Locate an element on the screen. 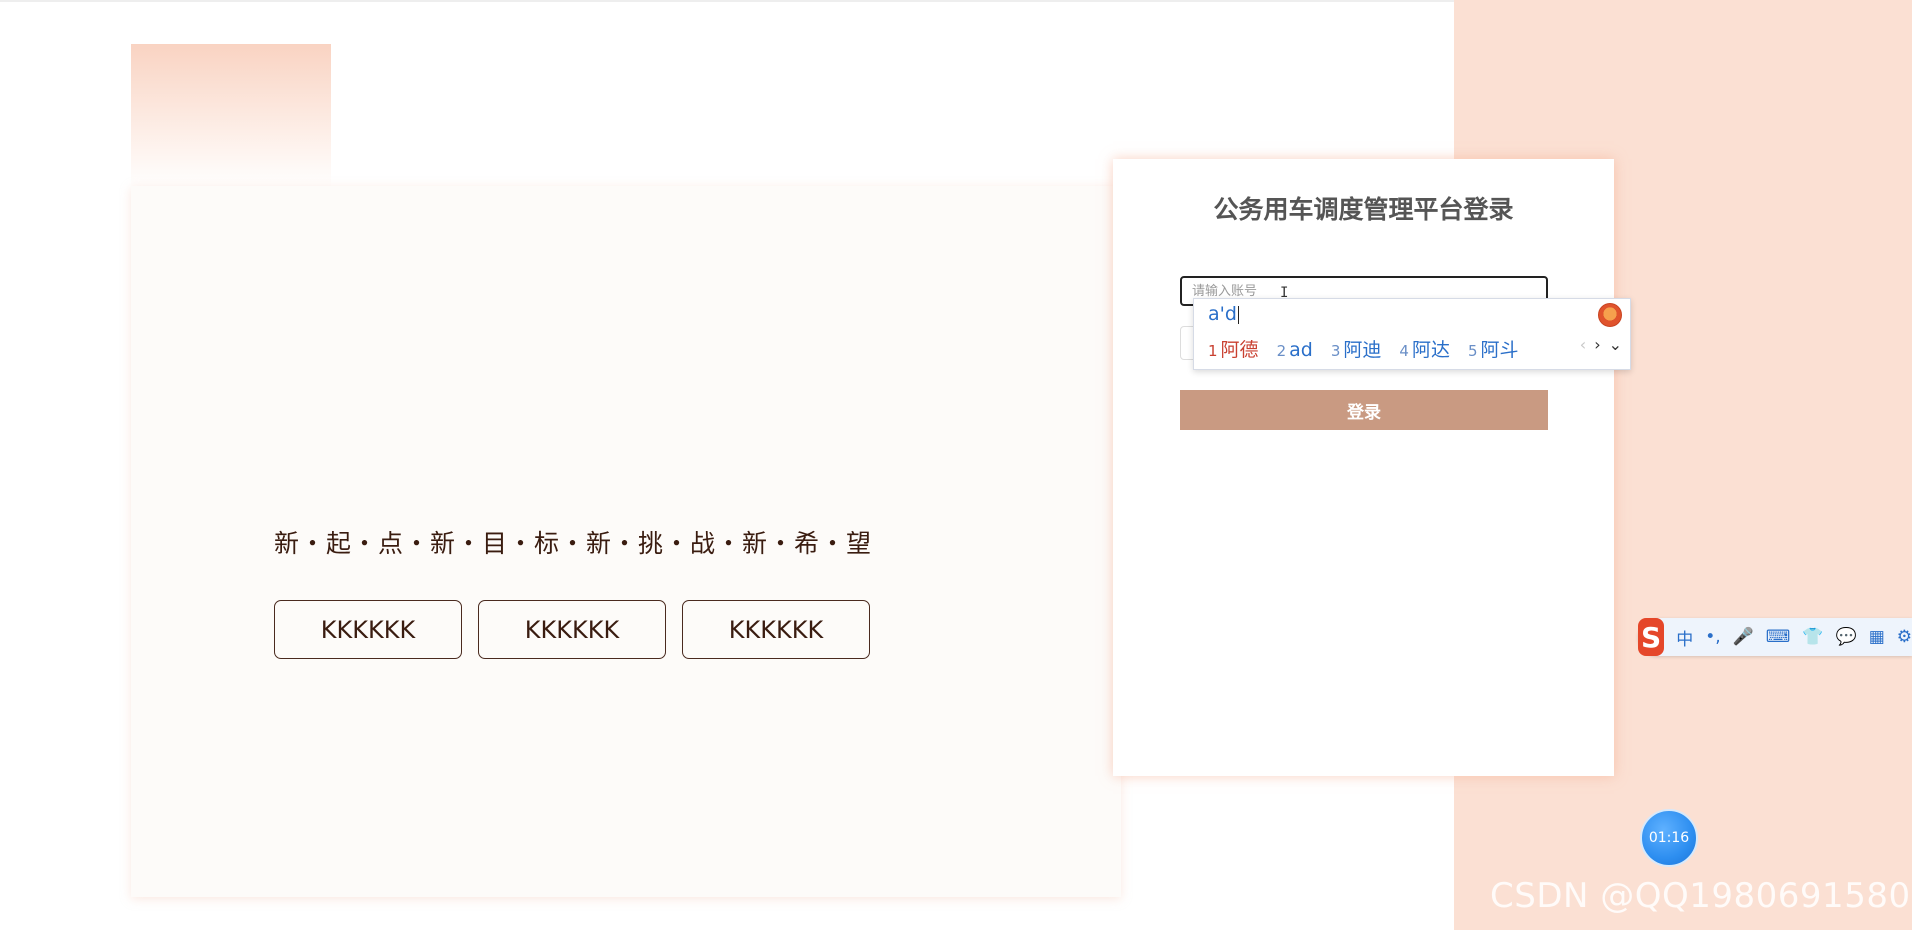 The height and width of the screenshot is (930, 1912). next-page-icon: › is located at coordinates (1597, 344).